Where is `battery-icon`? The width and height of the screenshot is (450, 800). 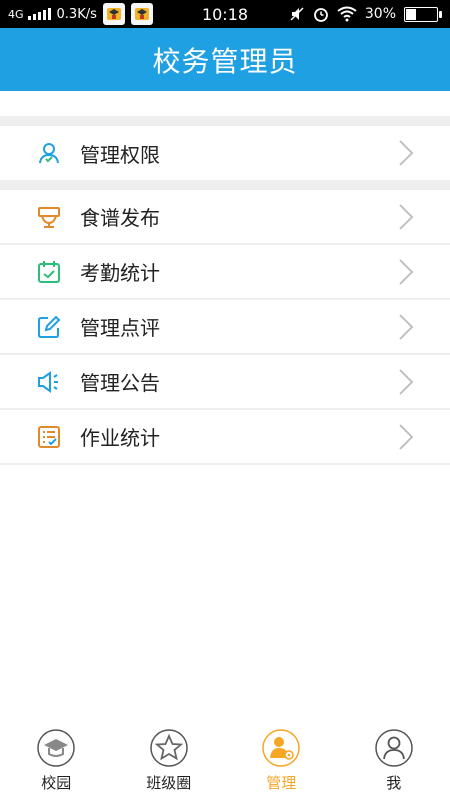
battery-icon is located at coordinates (423, 14).